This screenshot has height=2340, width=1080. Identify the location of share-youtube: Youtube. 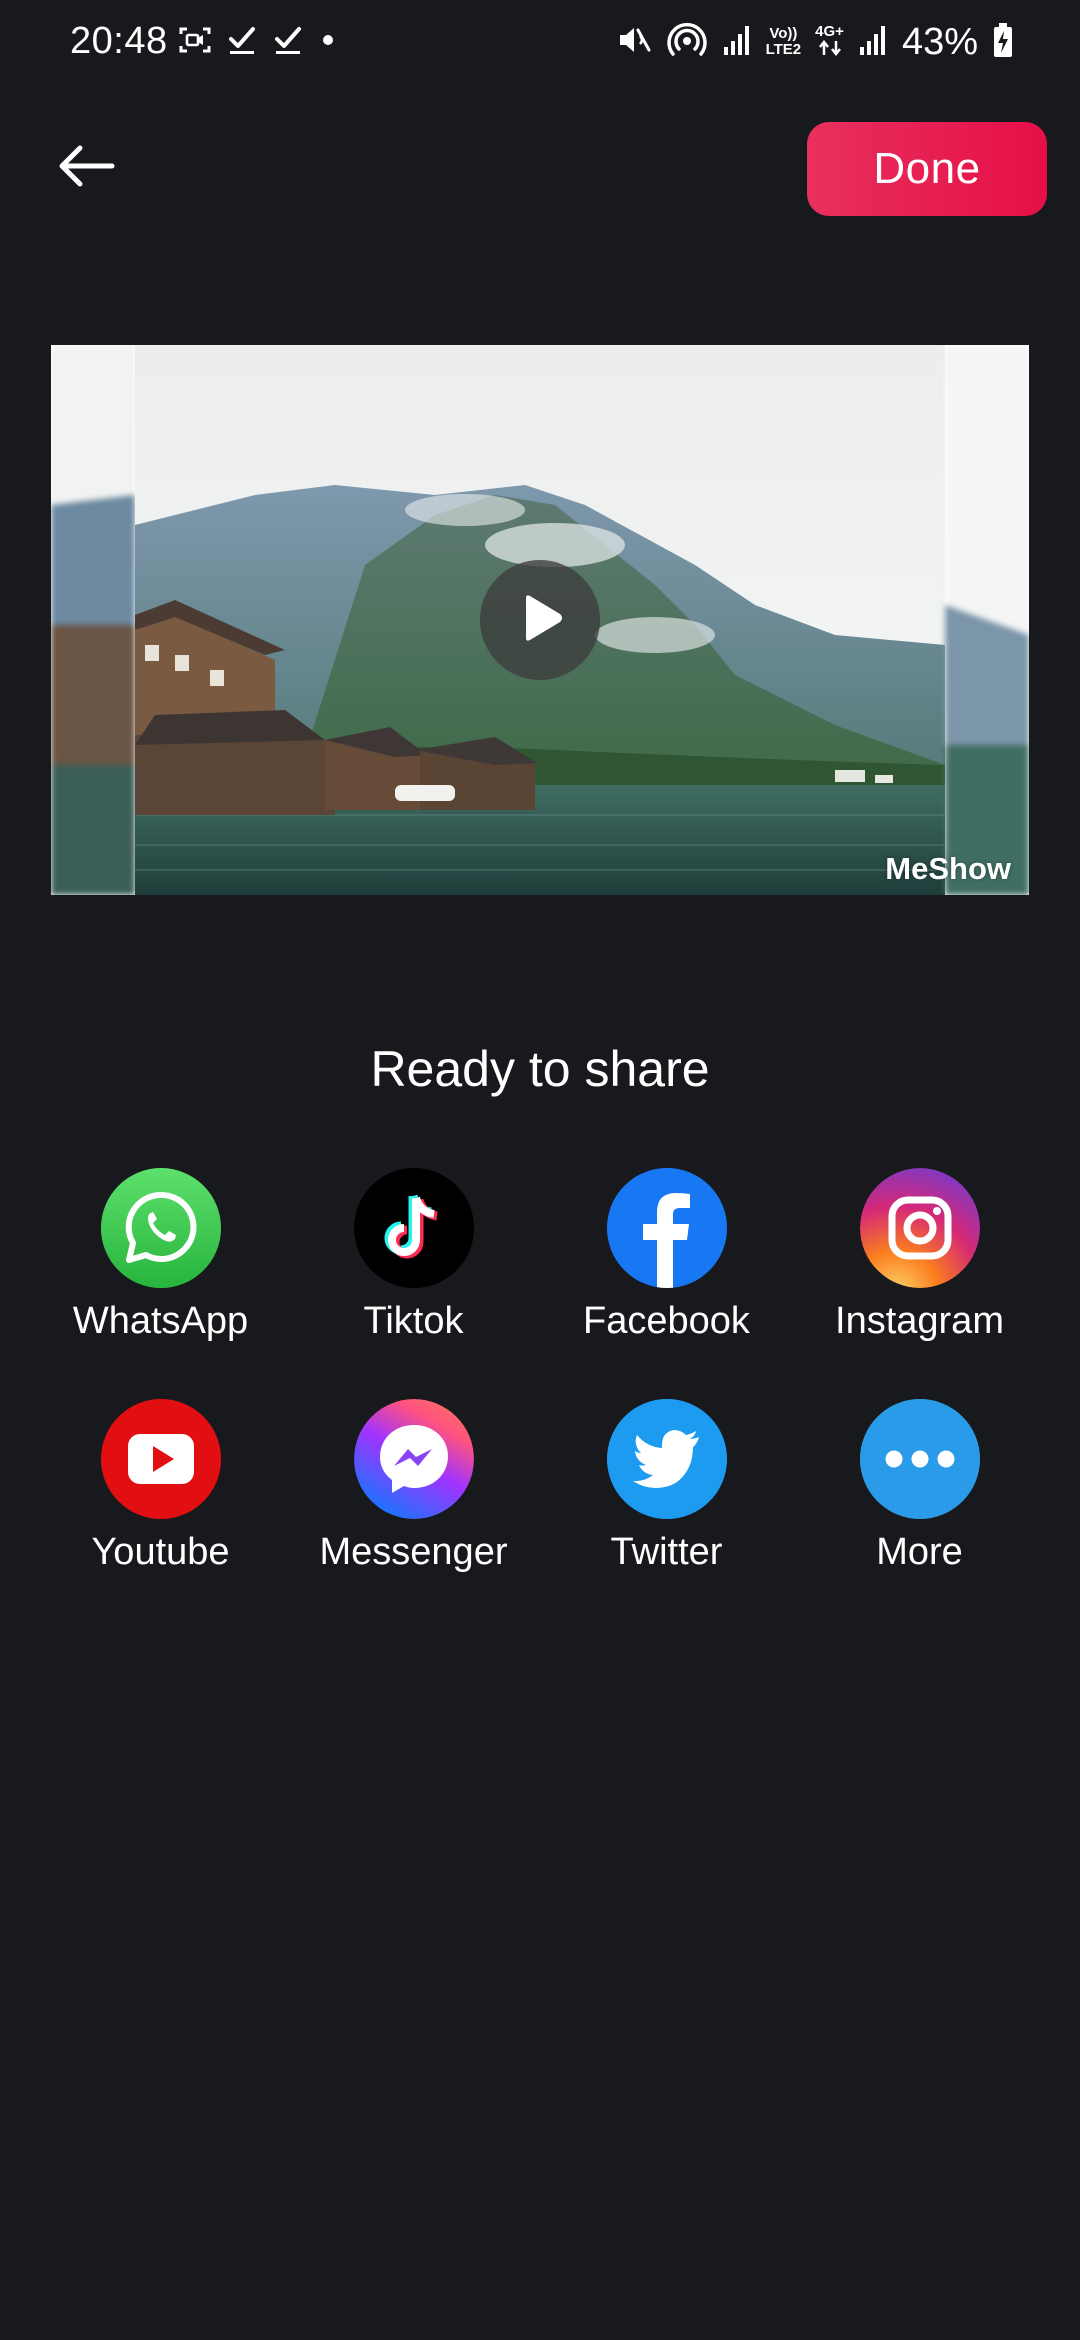
(160, 1499).